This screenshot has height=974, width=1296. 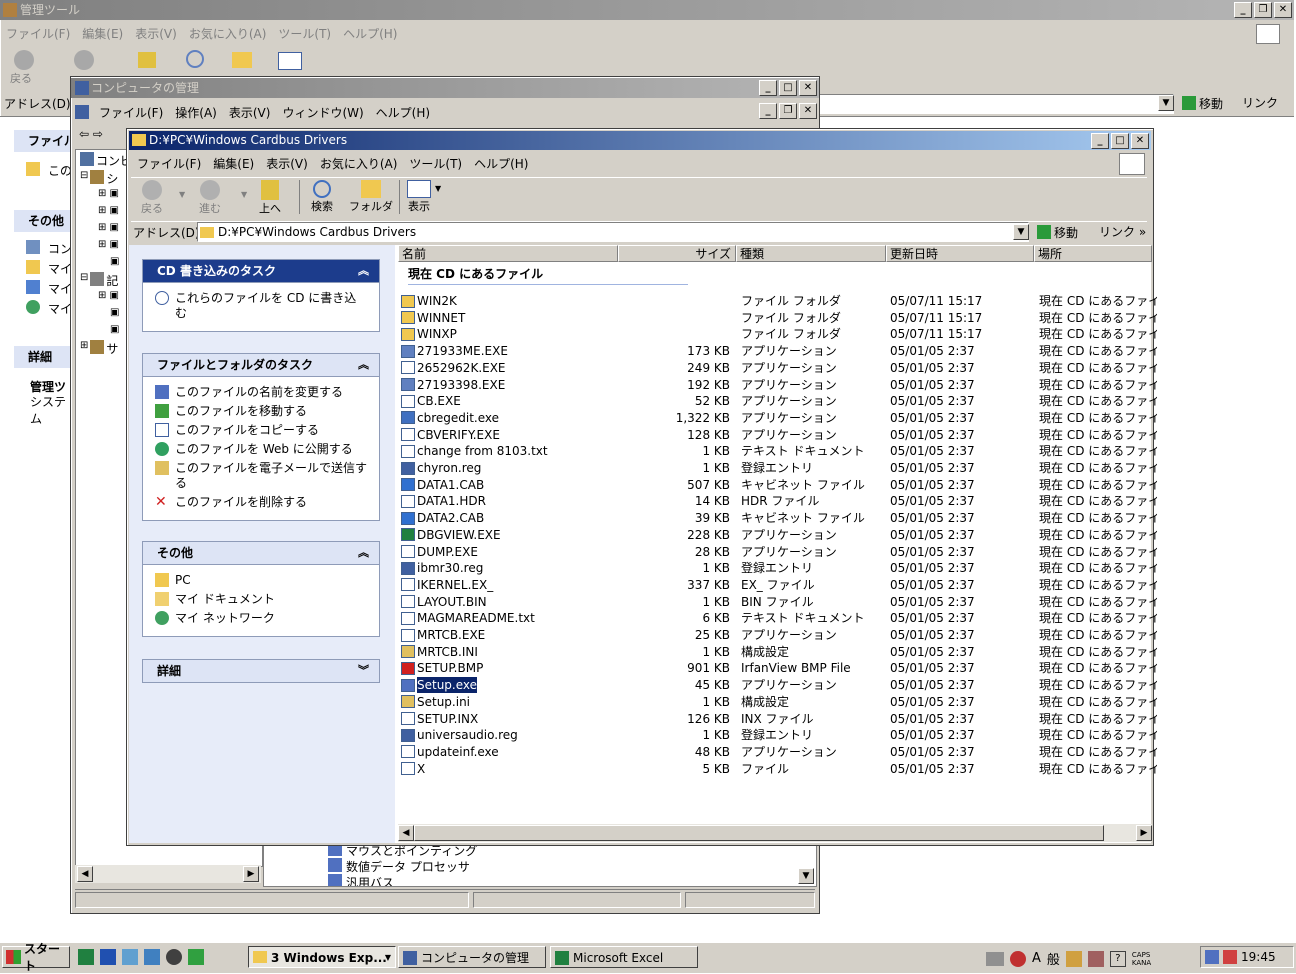 I want to click on file-row: WINXP ファイル フォルダ 05/07/11 15:17 現在 CD にあるファイ, so click(x=777, y=334).